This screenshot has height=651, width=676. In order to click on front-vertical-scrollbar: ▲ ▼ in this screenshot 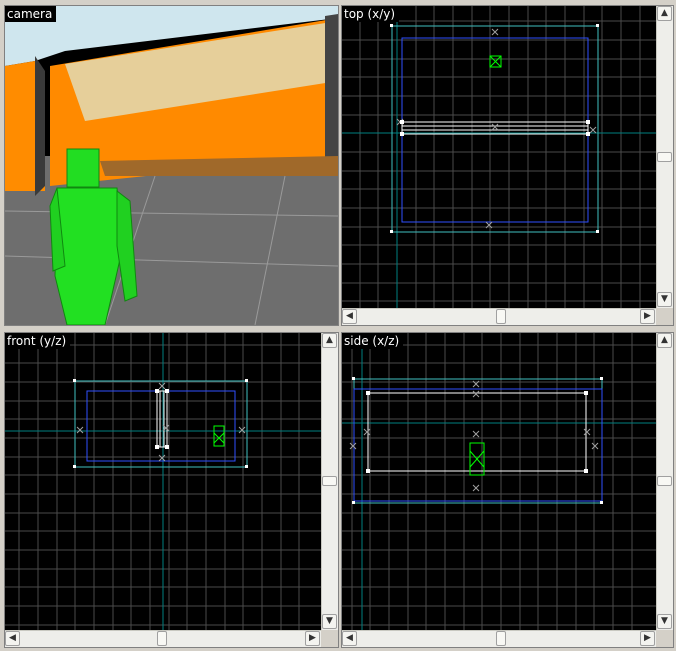, I will do `click(329, 481)`.